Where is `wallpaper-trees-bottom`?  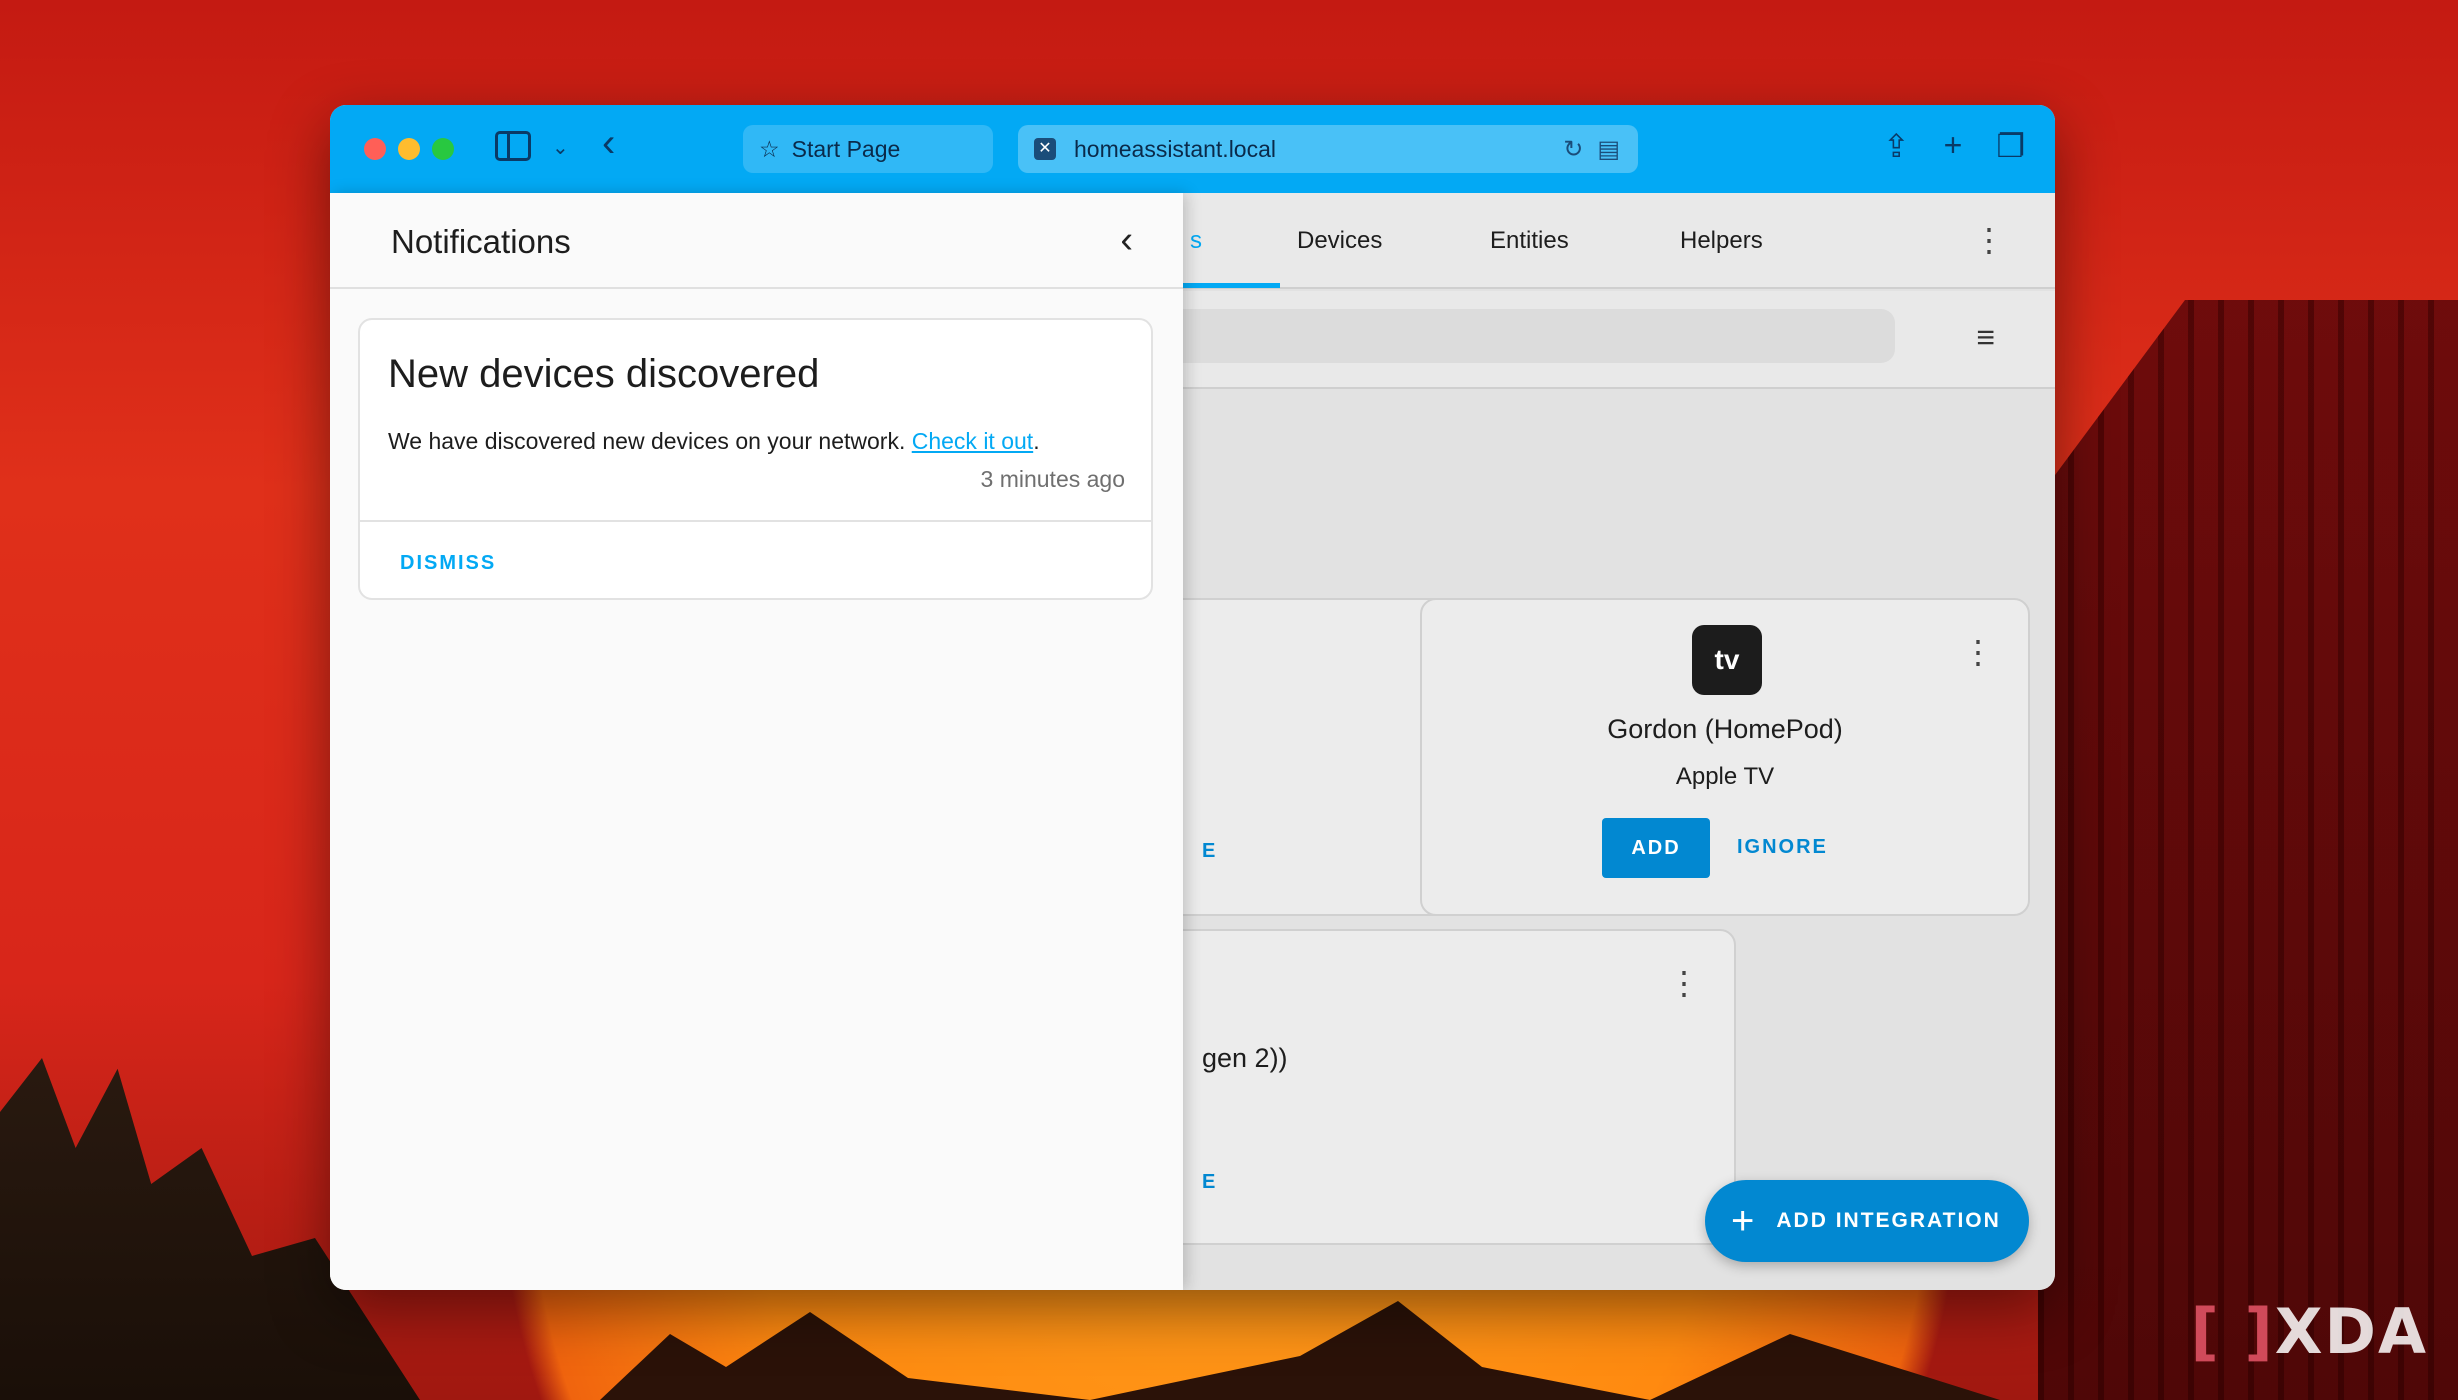 wallpaper-trees-bottom is located at coordinates (1300, 1350).